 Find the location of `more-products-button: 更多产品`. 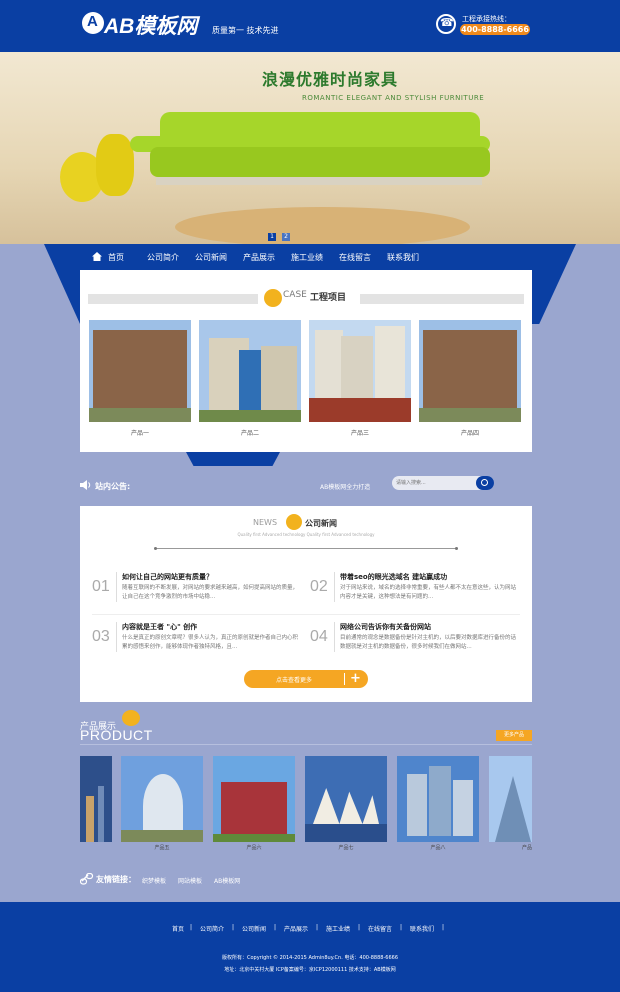

more-products-button: 更多产品 is located at coordinates (514, 735).